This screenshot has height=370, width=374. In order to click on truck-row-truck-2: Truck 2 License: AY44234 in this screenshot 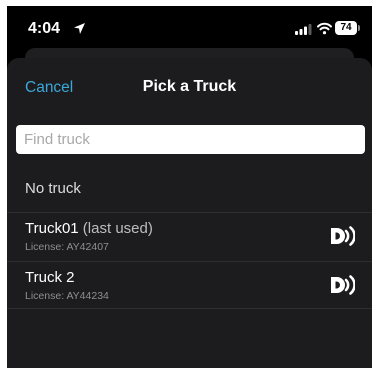, I will do `click(189, 285)`.